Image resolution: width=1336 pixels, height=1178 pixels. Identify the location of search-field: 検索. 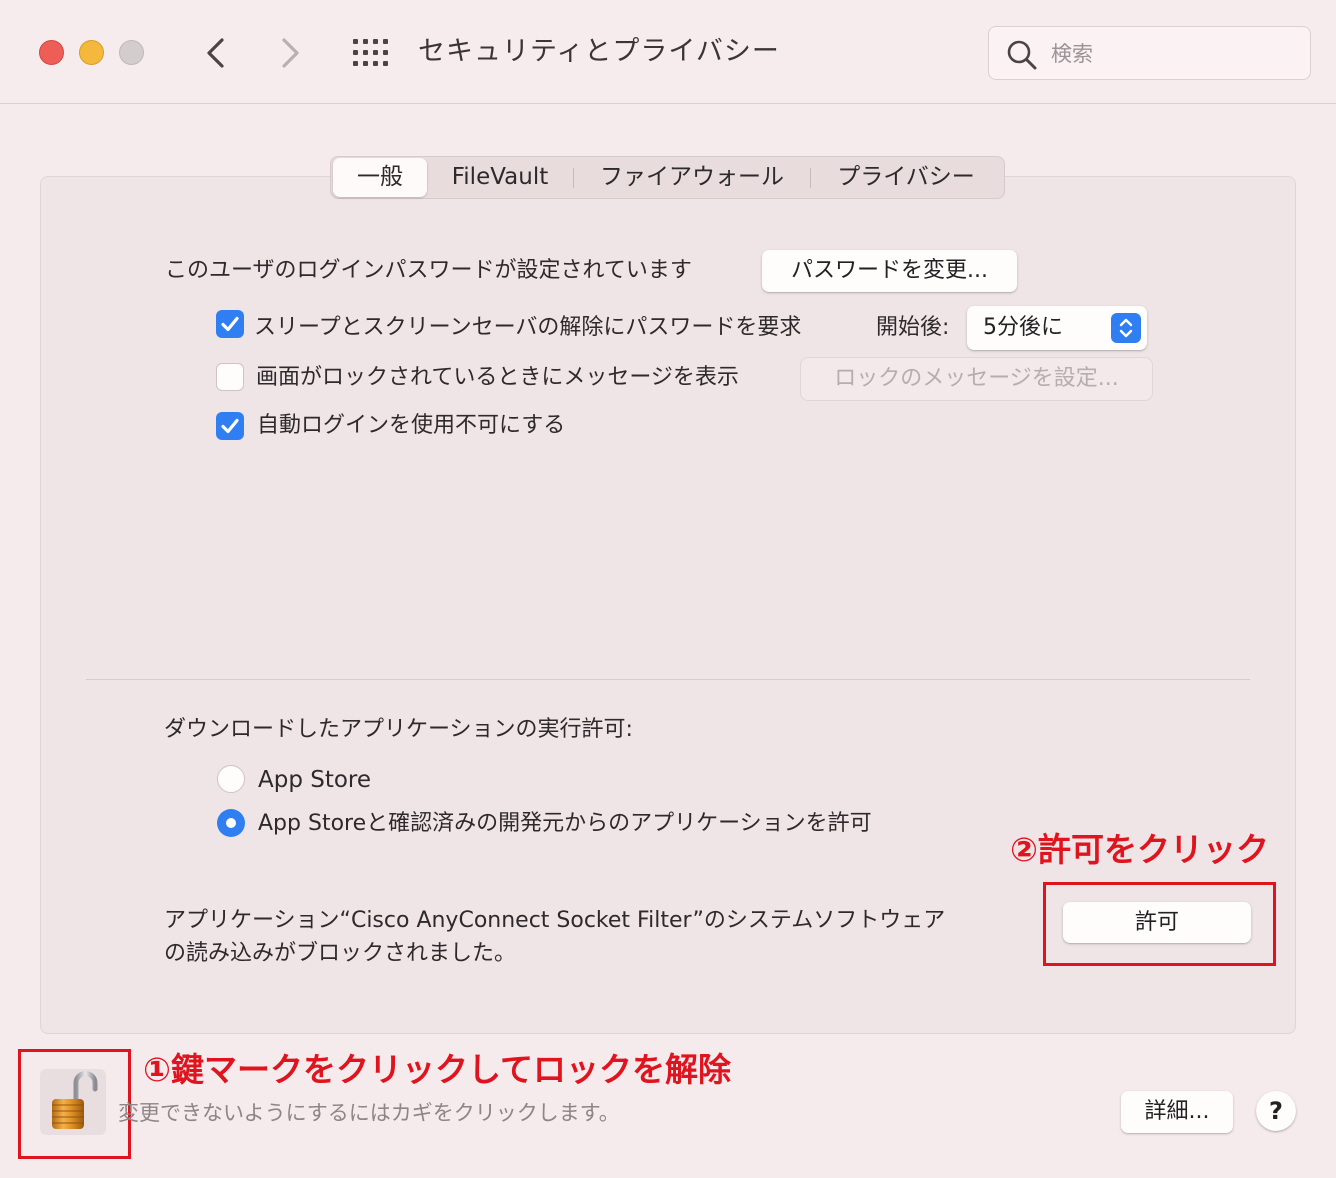
(1149, 53).